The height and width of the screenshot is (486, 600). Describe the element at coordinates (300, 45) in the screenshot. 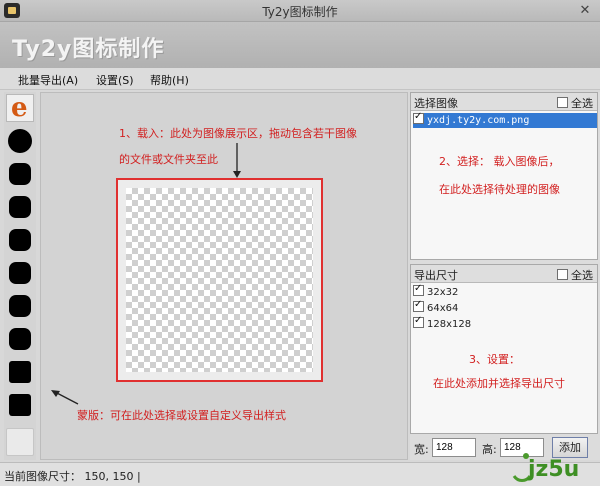

I see `app-banner: Ty2y图标制作` at that location.